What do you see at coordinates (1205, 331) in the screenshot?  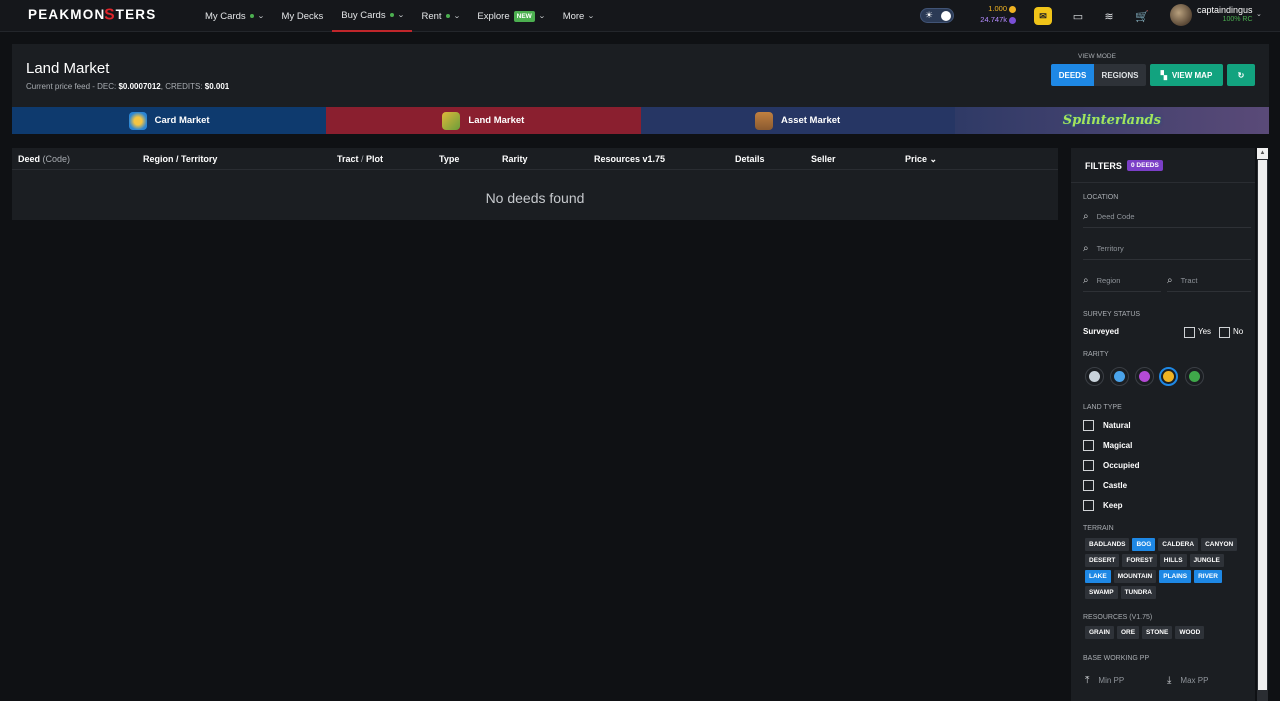 I see `yes-label: Yes` at bounding box center [1205, 331].